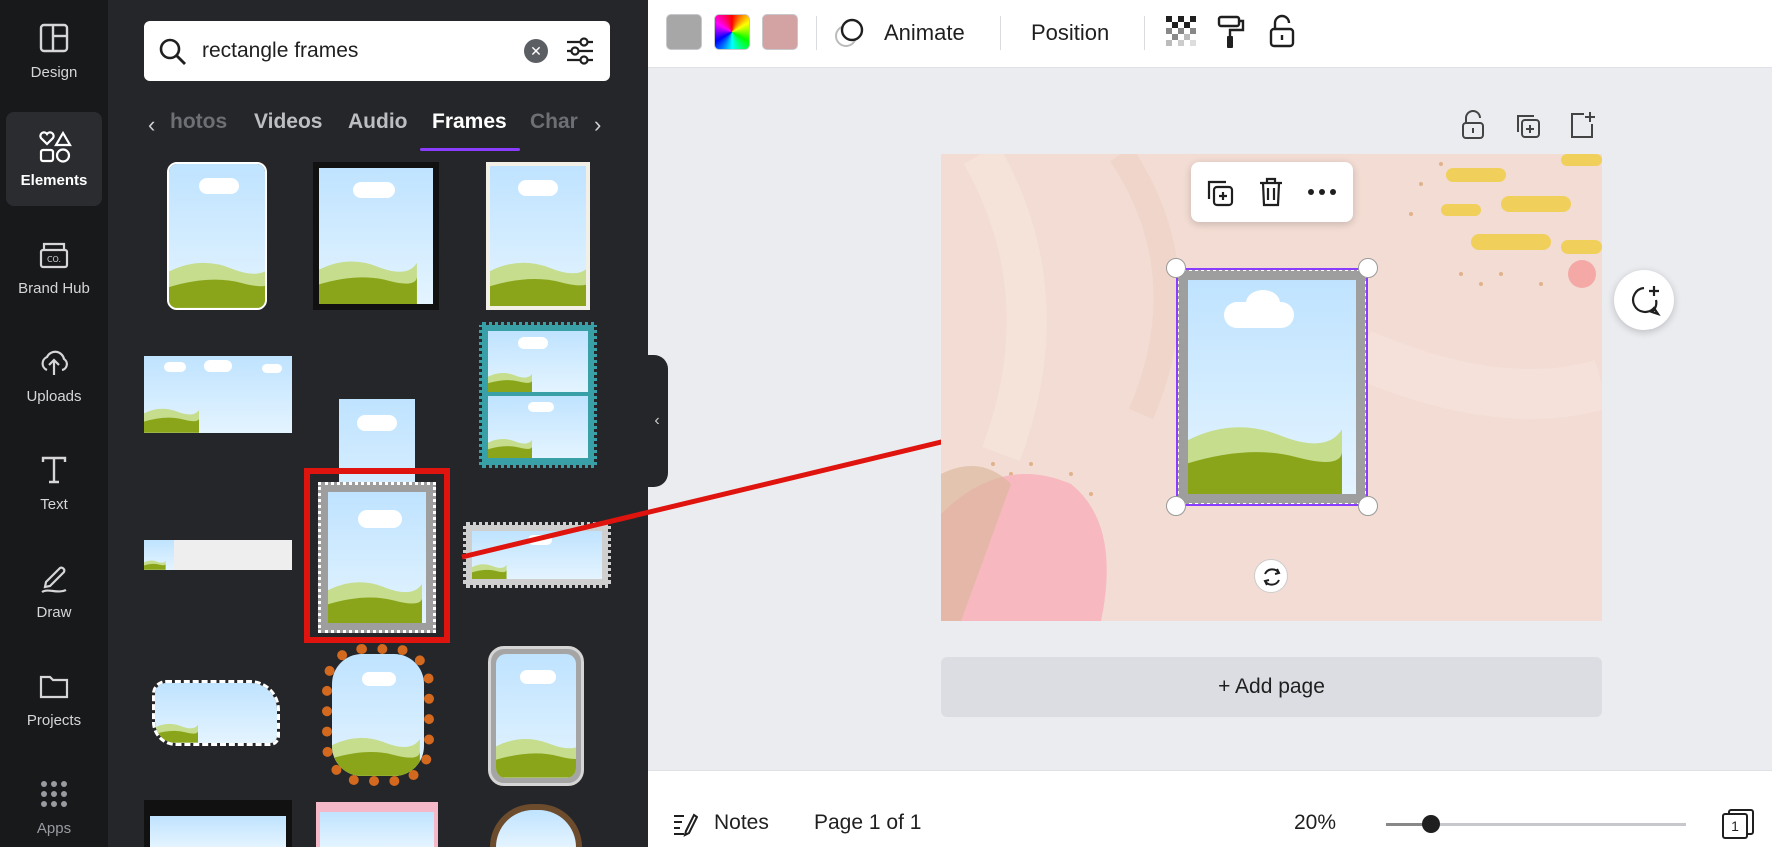  I want to click on lock-icon, so click(1282, 32).